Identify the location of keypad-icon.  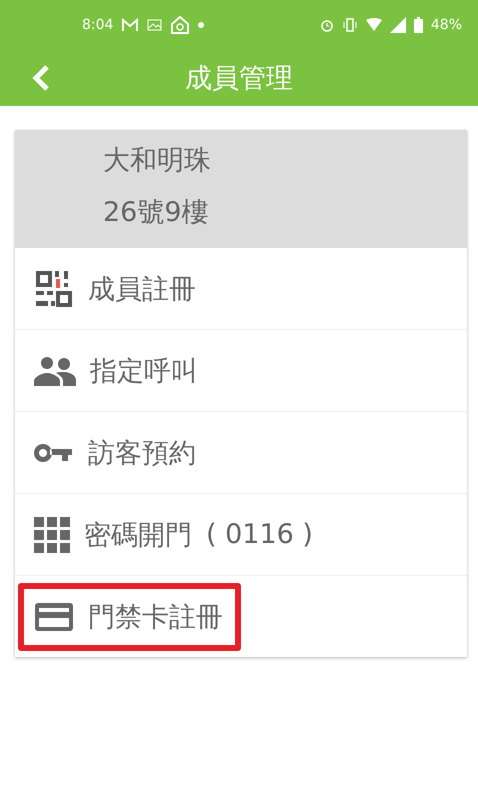
(52, 534).